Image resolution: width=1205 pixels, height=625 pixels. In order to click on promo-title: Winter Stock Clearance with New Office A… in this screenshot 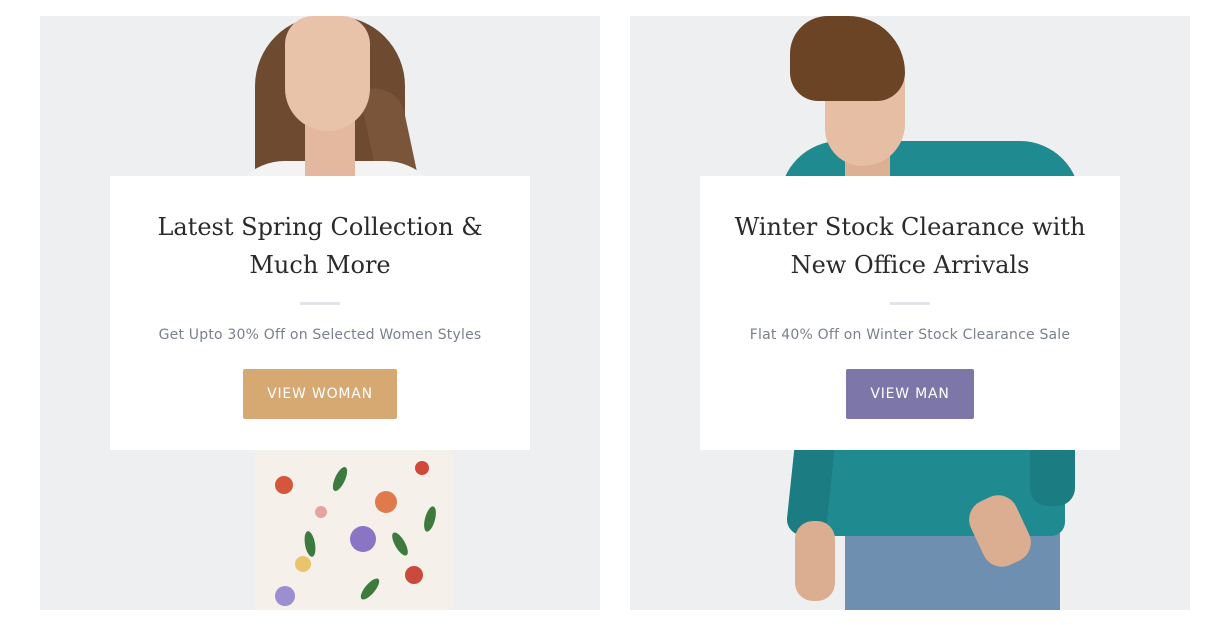, I will do `click(910, 230)`.